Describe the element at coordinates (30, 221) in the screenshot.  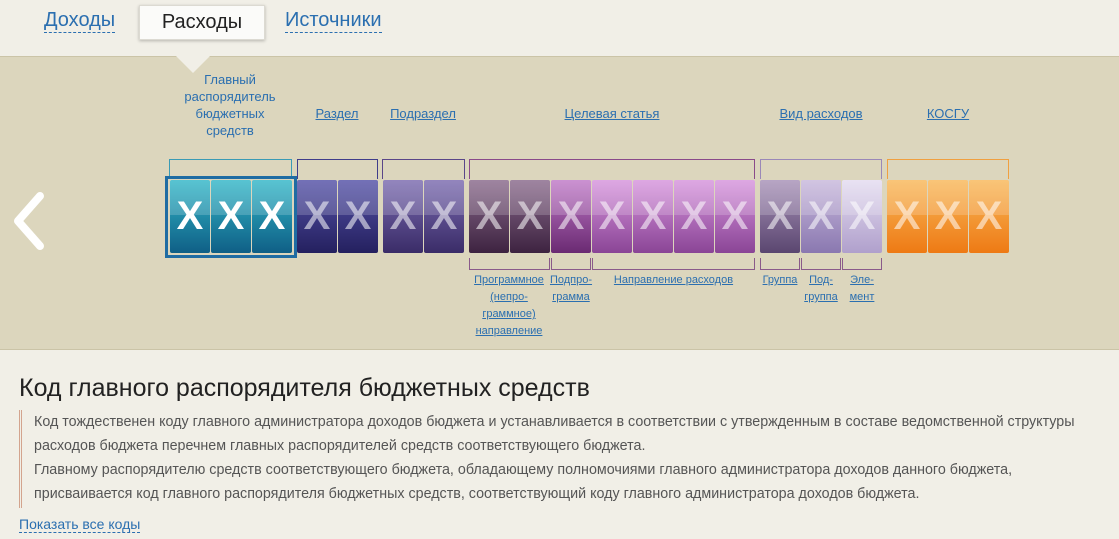
I see `prev-arrow-icon` at that location.